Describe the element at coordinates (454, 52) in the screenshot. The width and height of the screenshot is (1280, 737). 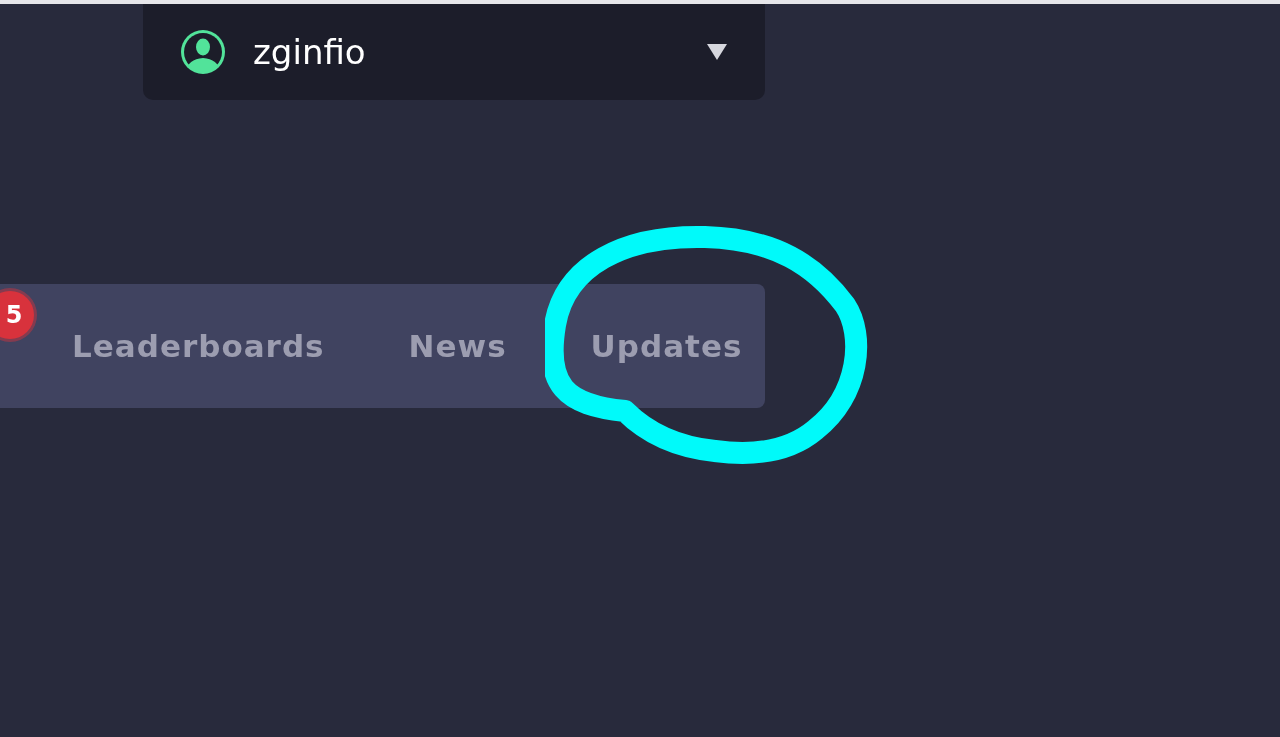
I see `user-menu: zginfio` at that location.